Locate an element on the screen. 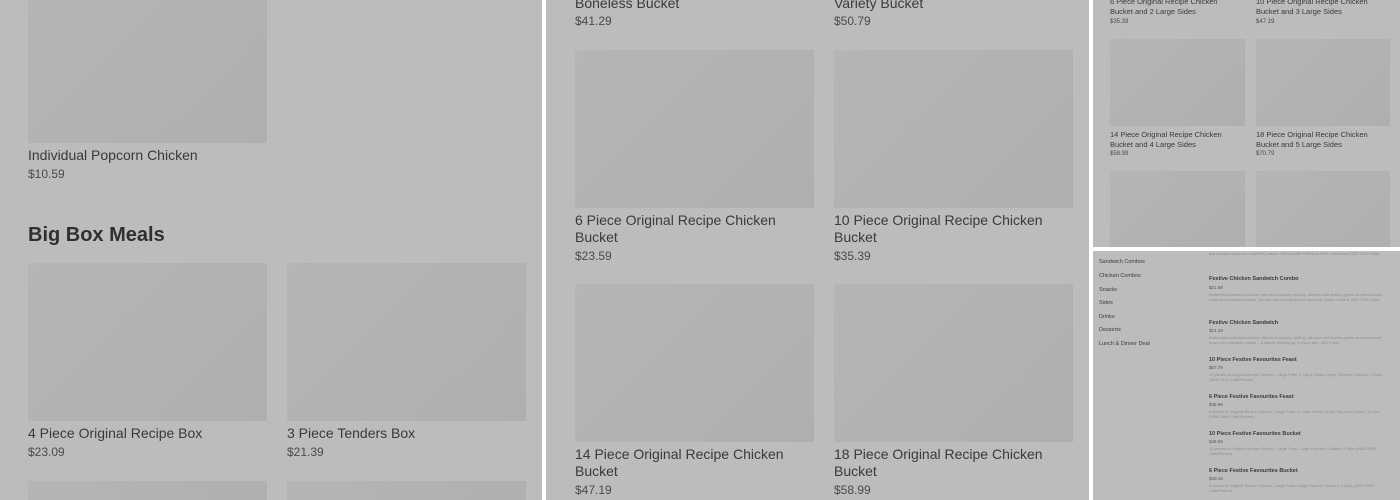 Image resolution: width=1400 pixels, height=500 pixels. item-name: 10 Piece Original Recipe Chicken Bucket is located at coordinates (949, 229).